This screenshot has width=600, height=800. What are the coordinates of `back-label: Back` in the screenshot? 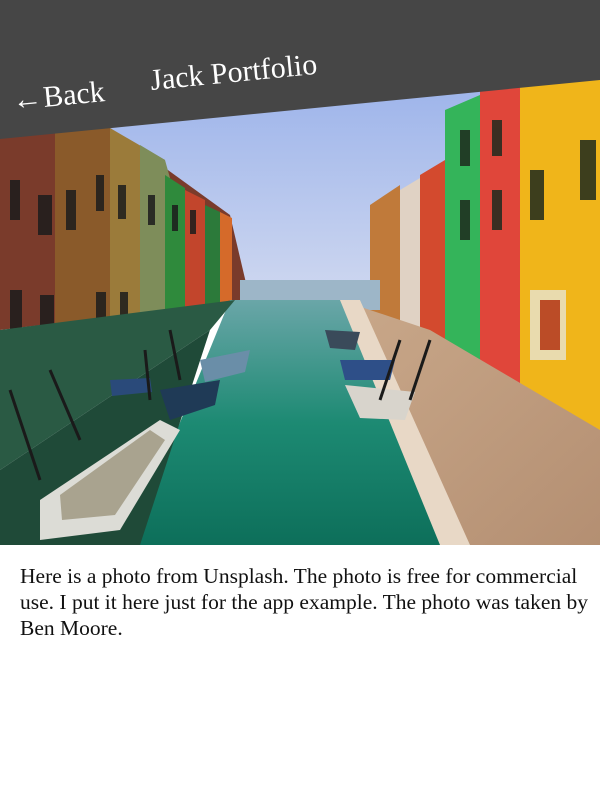 It's located at (74, 94).